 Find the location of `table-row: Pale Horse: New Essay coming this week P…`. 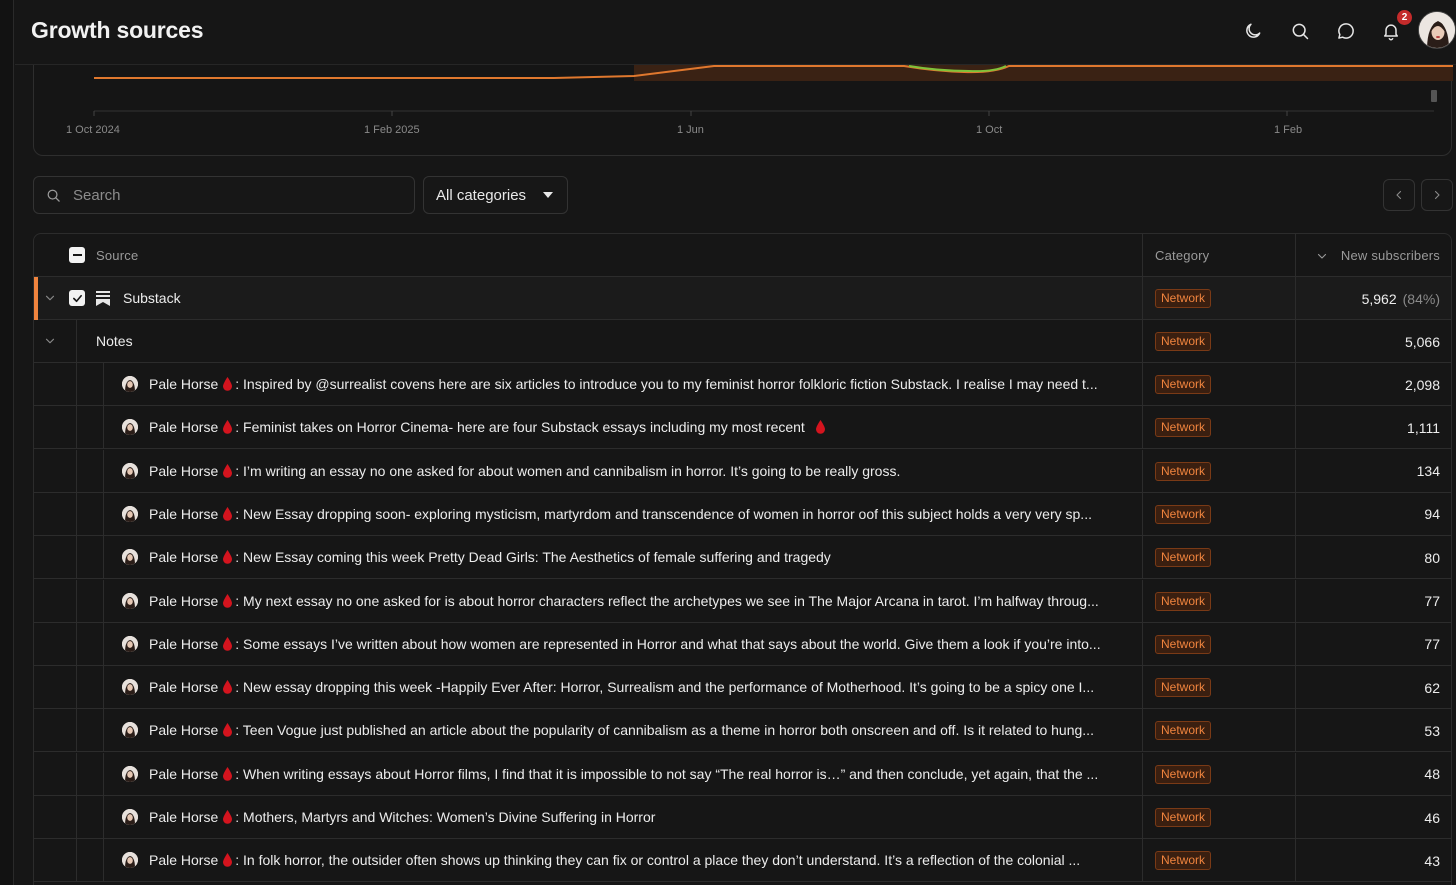

table-row: Pale Horse: New Essay coming this week P… is located at coordinates (742, 558).